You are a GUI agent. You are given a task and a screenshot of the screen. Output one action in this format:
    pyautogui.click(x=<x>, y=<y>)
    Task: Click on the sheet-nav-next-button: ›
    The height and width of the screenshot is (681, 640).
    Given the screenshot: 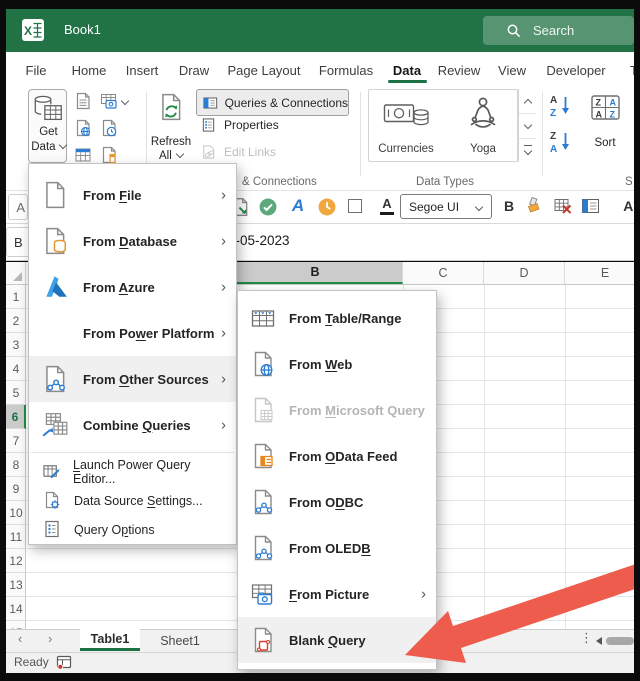 What is the action you would take?
    pyautogui.click(x=50, y=638)
    